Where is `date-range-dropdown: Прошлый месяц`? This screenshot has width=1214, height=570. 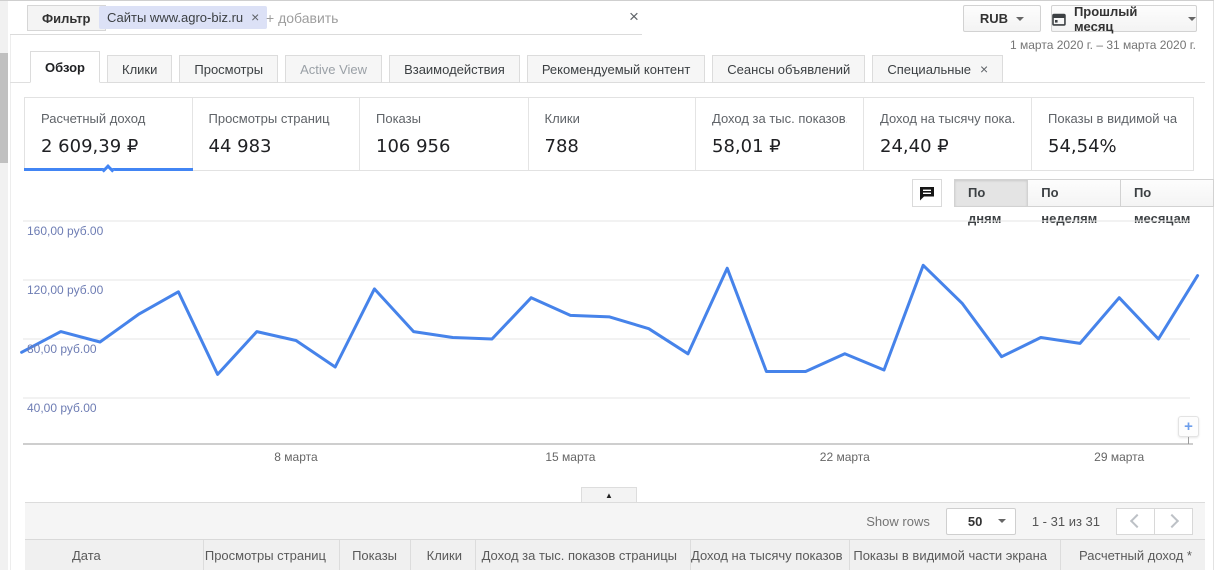
date-range-dropdown: Прошлый месяц is located at coordinates (1124, 18).